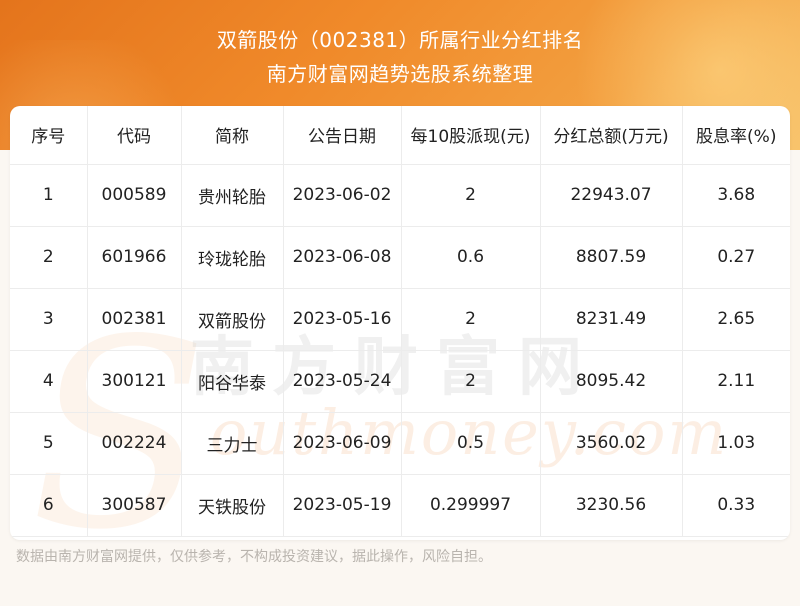 Image resolution: width=800 pixels, height=606 pixels. Describe the element at coordinates (134, 505) in the screenshot. I see `table-cell: 300587` at that location.